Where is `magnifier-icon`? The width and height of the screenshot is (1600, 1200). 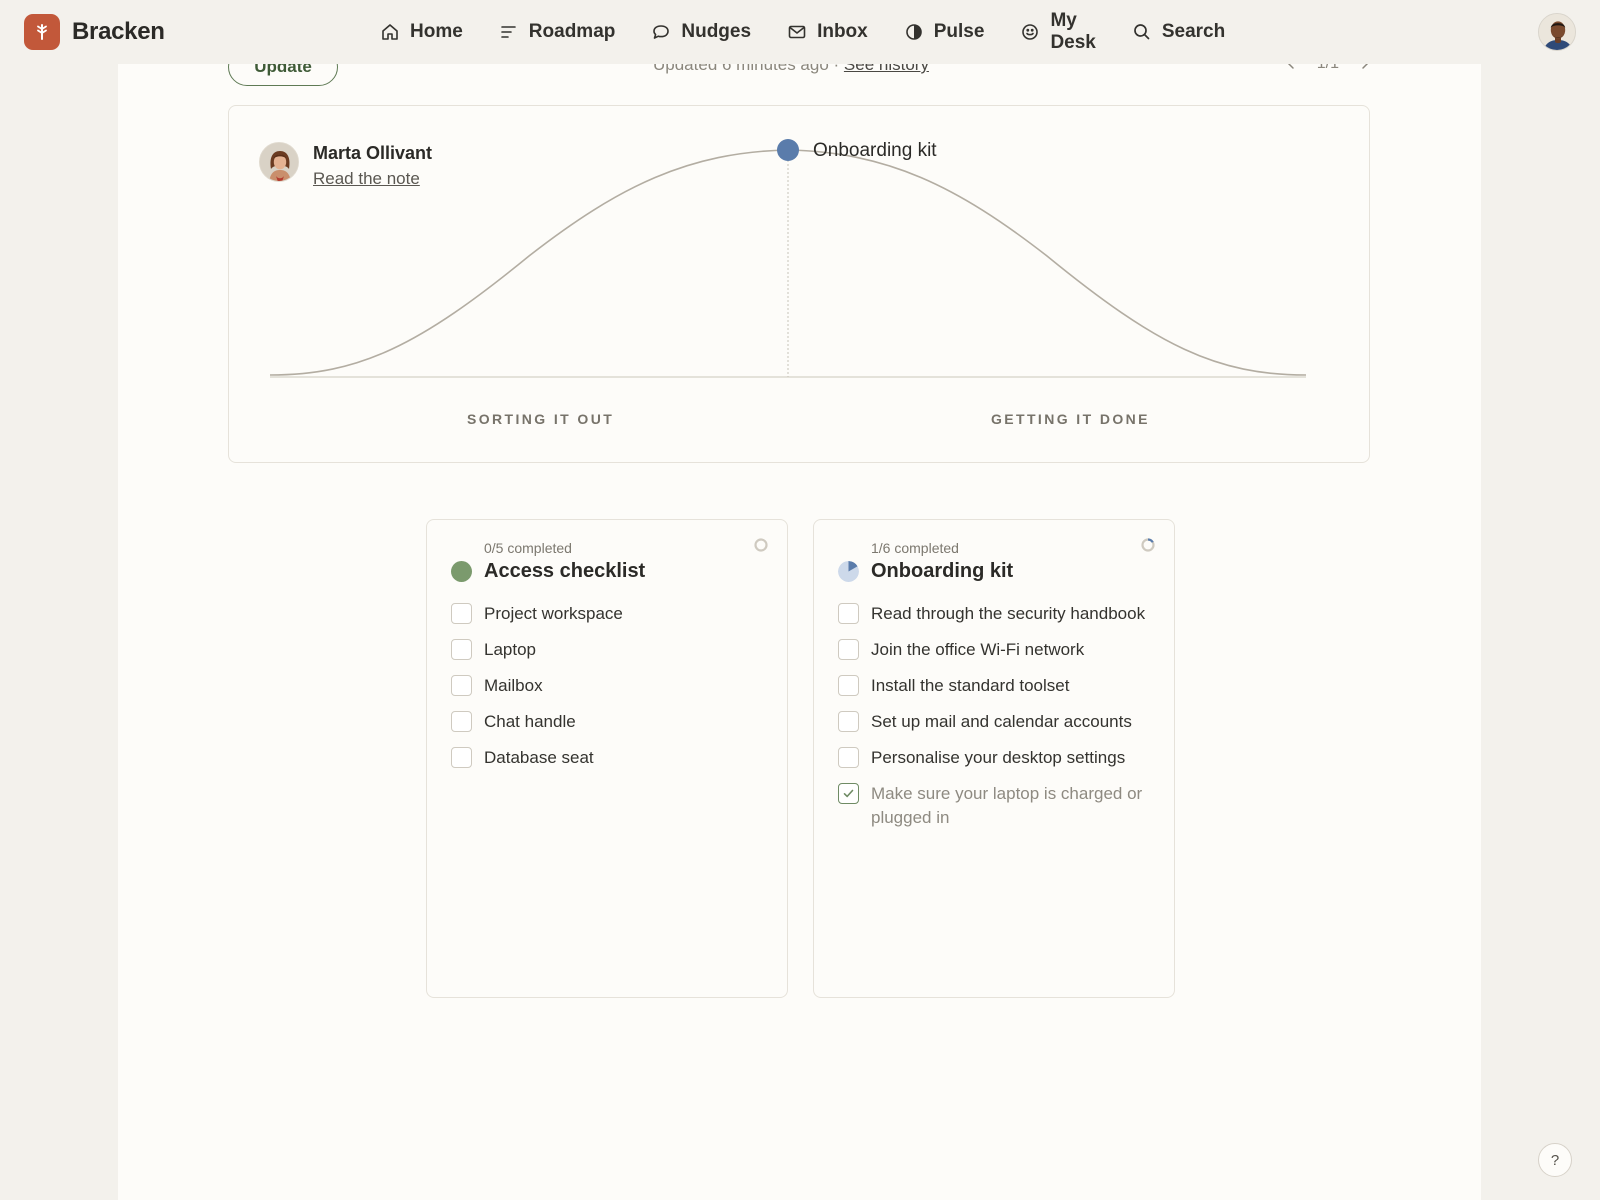 magnifier-icon is located at coordinates (1142, 32).